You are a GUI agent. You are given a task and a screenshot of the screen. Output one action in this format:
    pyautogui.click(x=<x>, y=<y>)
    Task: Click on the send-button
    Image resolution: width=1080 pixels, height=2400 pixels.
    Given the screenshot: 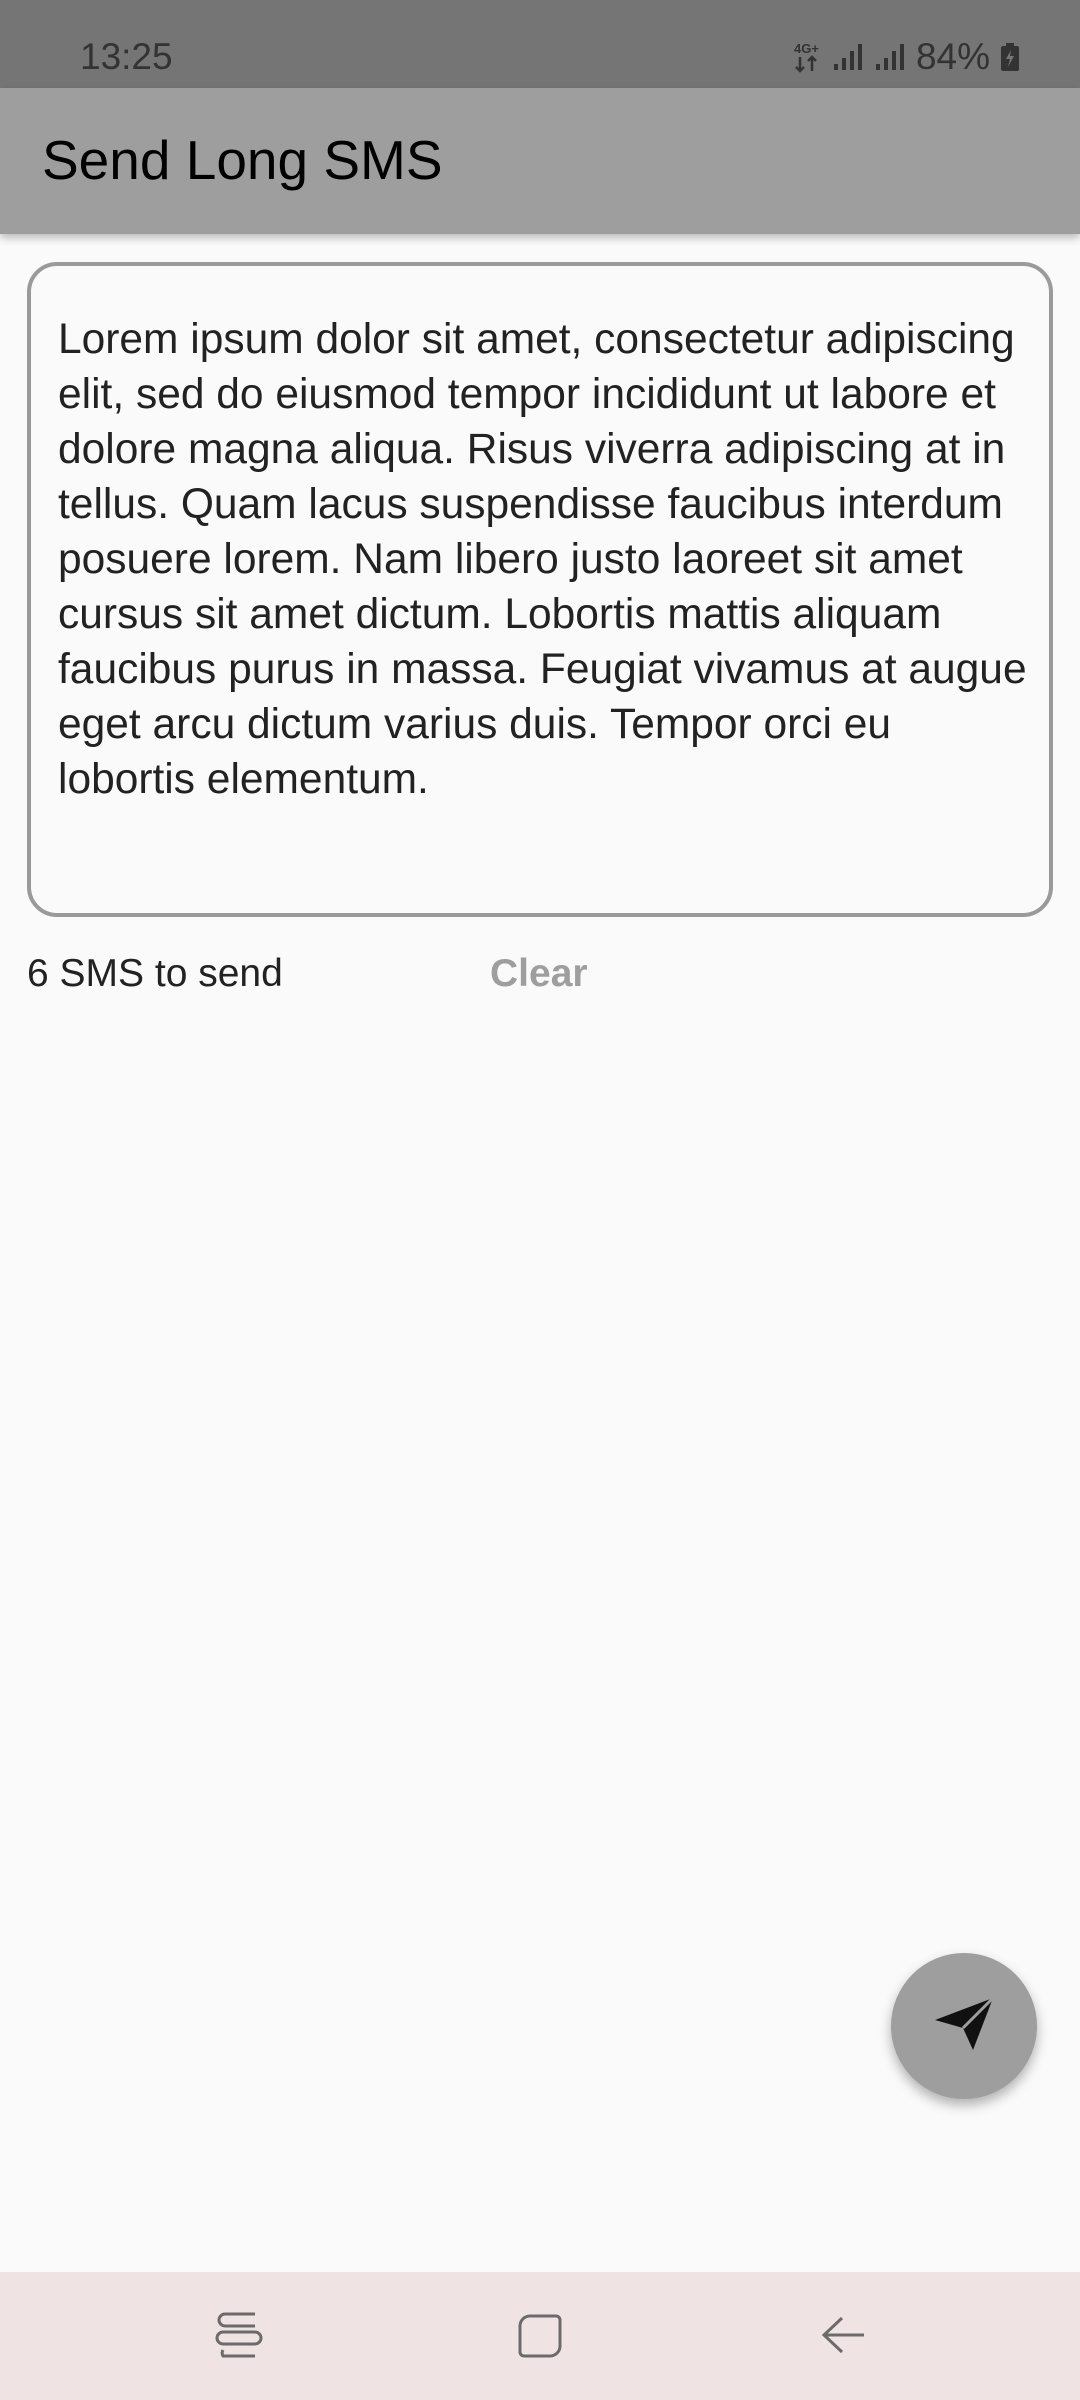 What is the action you would take?
    pyautogui.click(x=964, y=2026)
    